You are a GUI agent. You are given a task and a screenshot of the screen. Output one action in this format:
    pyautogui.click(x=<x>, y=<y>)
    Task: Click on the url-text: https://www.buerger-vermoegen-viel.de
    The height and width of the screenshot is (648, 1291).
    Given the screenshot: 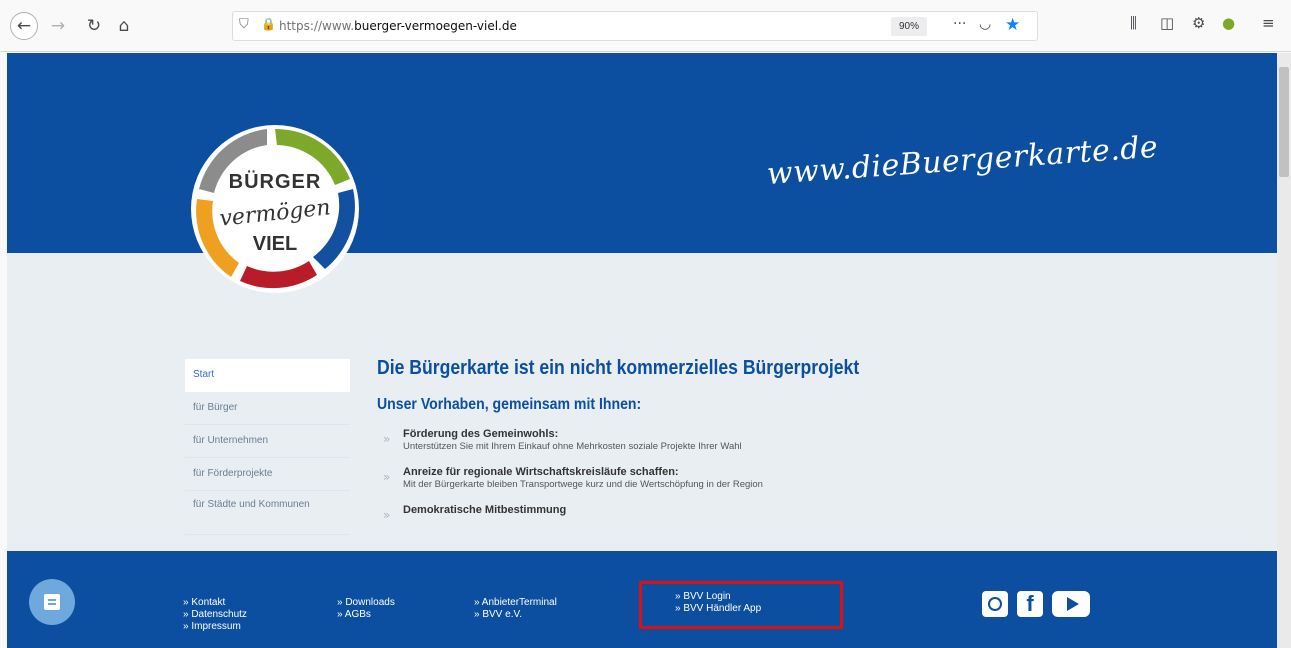 What is the action you would take?
    pyautogui.click(x=398, y=26)
    